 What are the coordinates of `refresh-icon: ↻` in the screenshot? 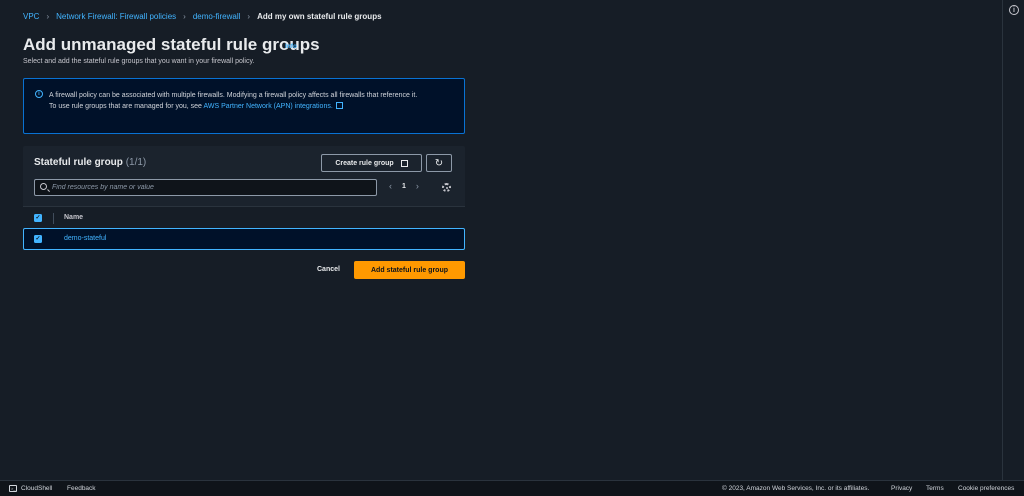 It's located at (439, 163).